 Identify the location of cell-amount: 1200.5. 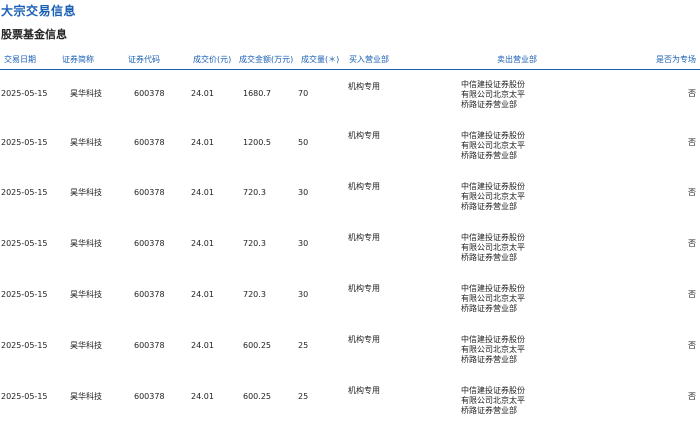
(257, 142).